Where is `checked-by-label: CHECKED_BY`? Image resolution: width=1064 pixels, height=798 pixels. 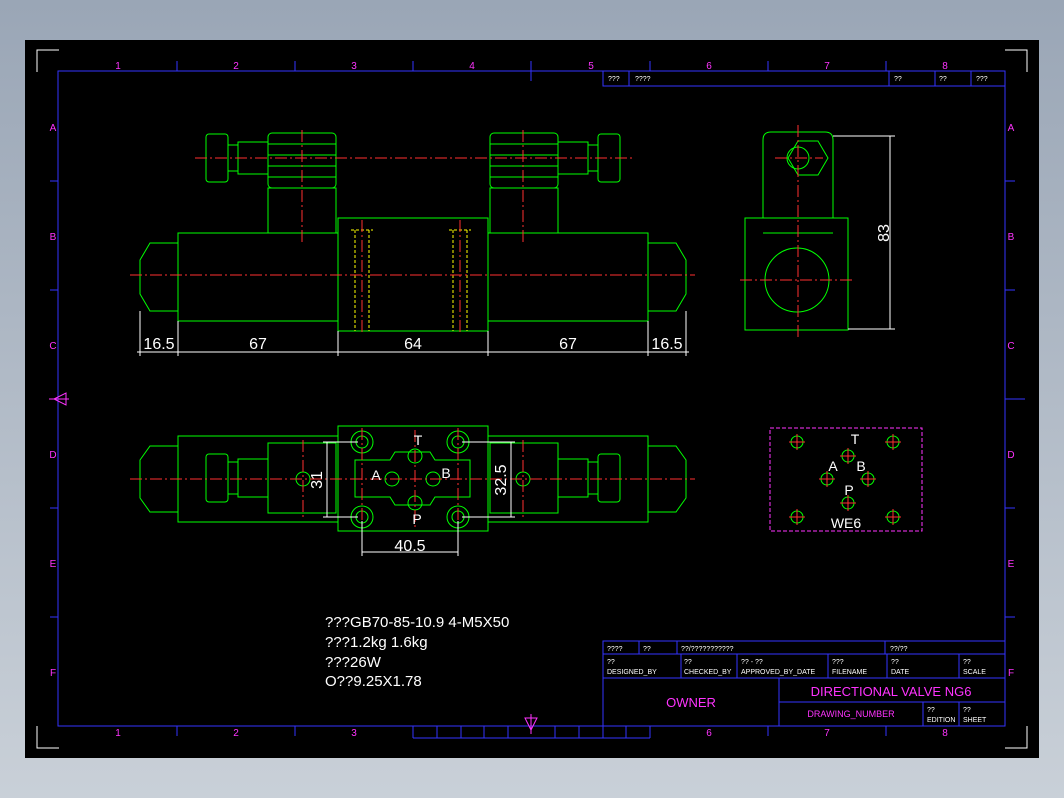 checked-by-label: CHECKED_BY is located at coordinates (708, 672).